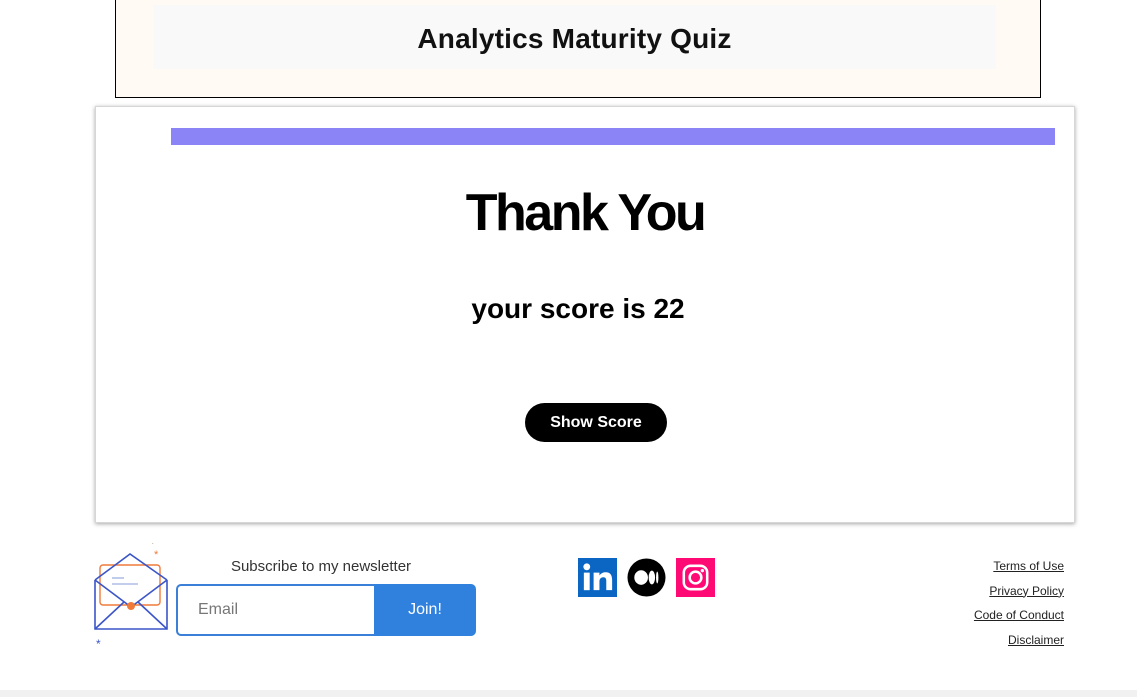 Image resolution: width=1137 pixels, height=697 pixels. Describe the element at coordinates (695, 577) in the screenshot. I see `instagram-icon` at that location.